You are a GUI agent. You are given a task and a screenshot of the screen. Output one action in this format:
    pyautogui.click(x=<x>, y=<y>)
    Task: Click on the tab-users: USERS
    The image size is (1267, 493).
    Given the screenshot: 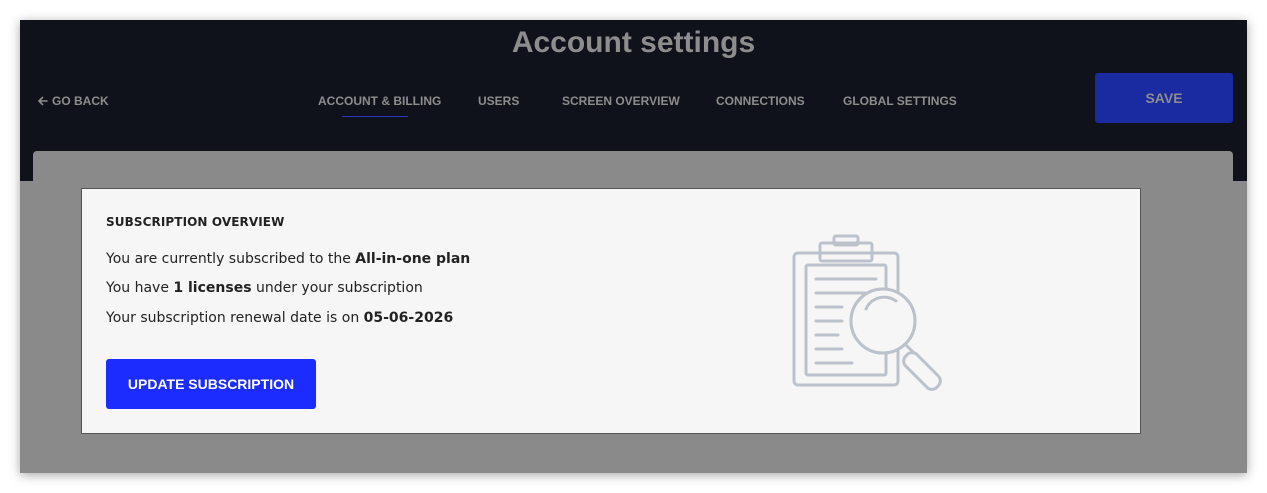 What is the action you would take?
    pyautogui.click(x=498, y=101)
    